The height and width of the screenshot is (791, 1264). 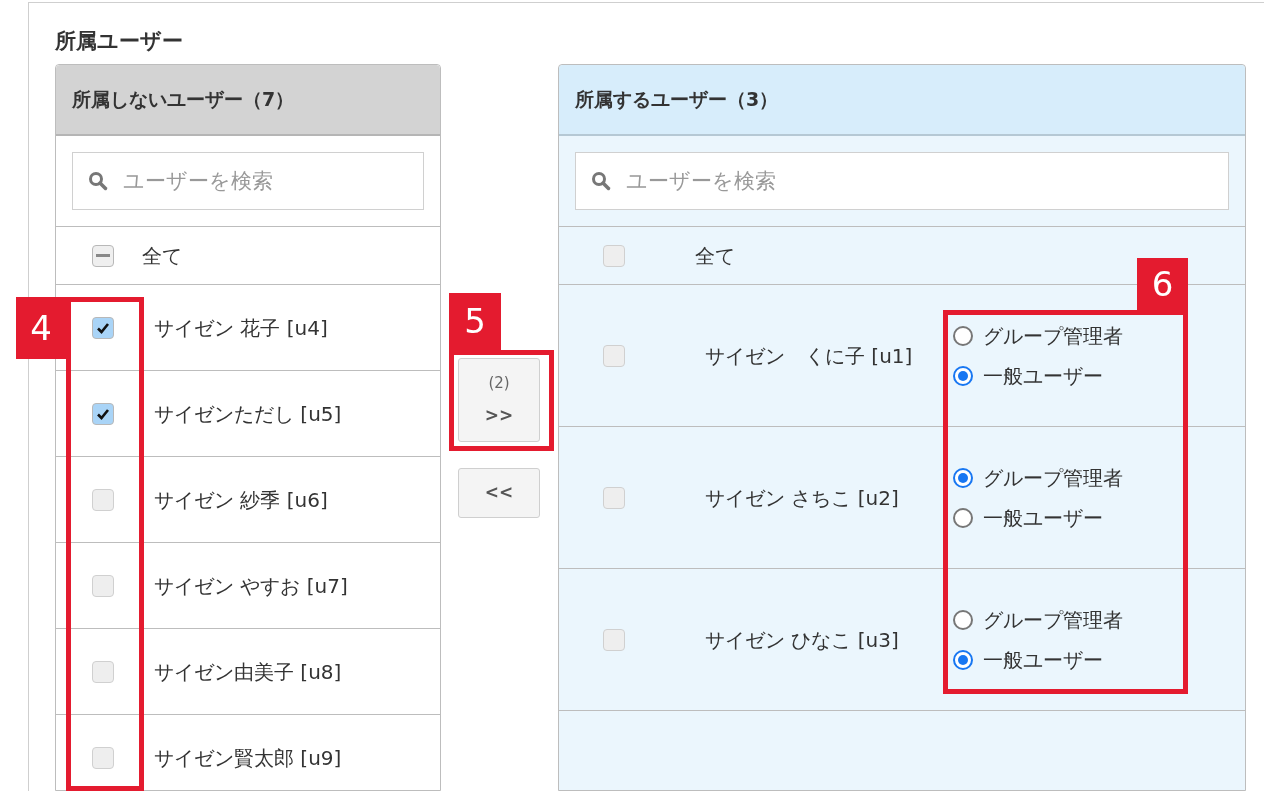 What do you see at coordinates (499, 400) in the screenshot?
I see `move-right-button: (2) >>` at bounding box center [499, 400].